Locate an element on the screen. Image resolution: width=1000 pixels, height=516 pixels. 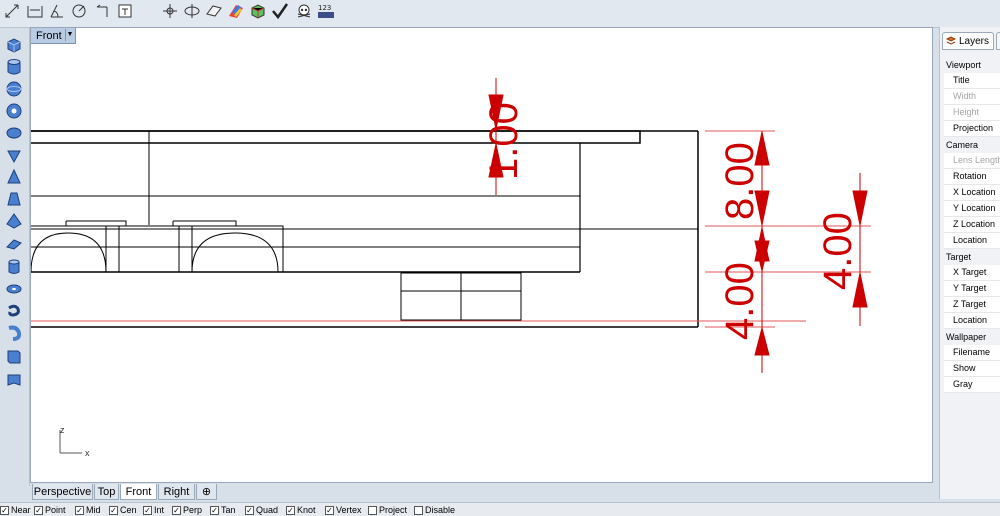
pyramid-icon is located at coordinates (14, 177).